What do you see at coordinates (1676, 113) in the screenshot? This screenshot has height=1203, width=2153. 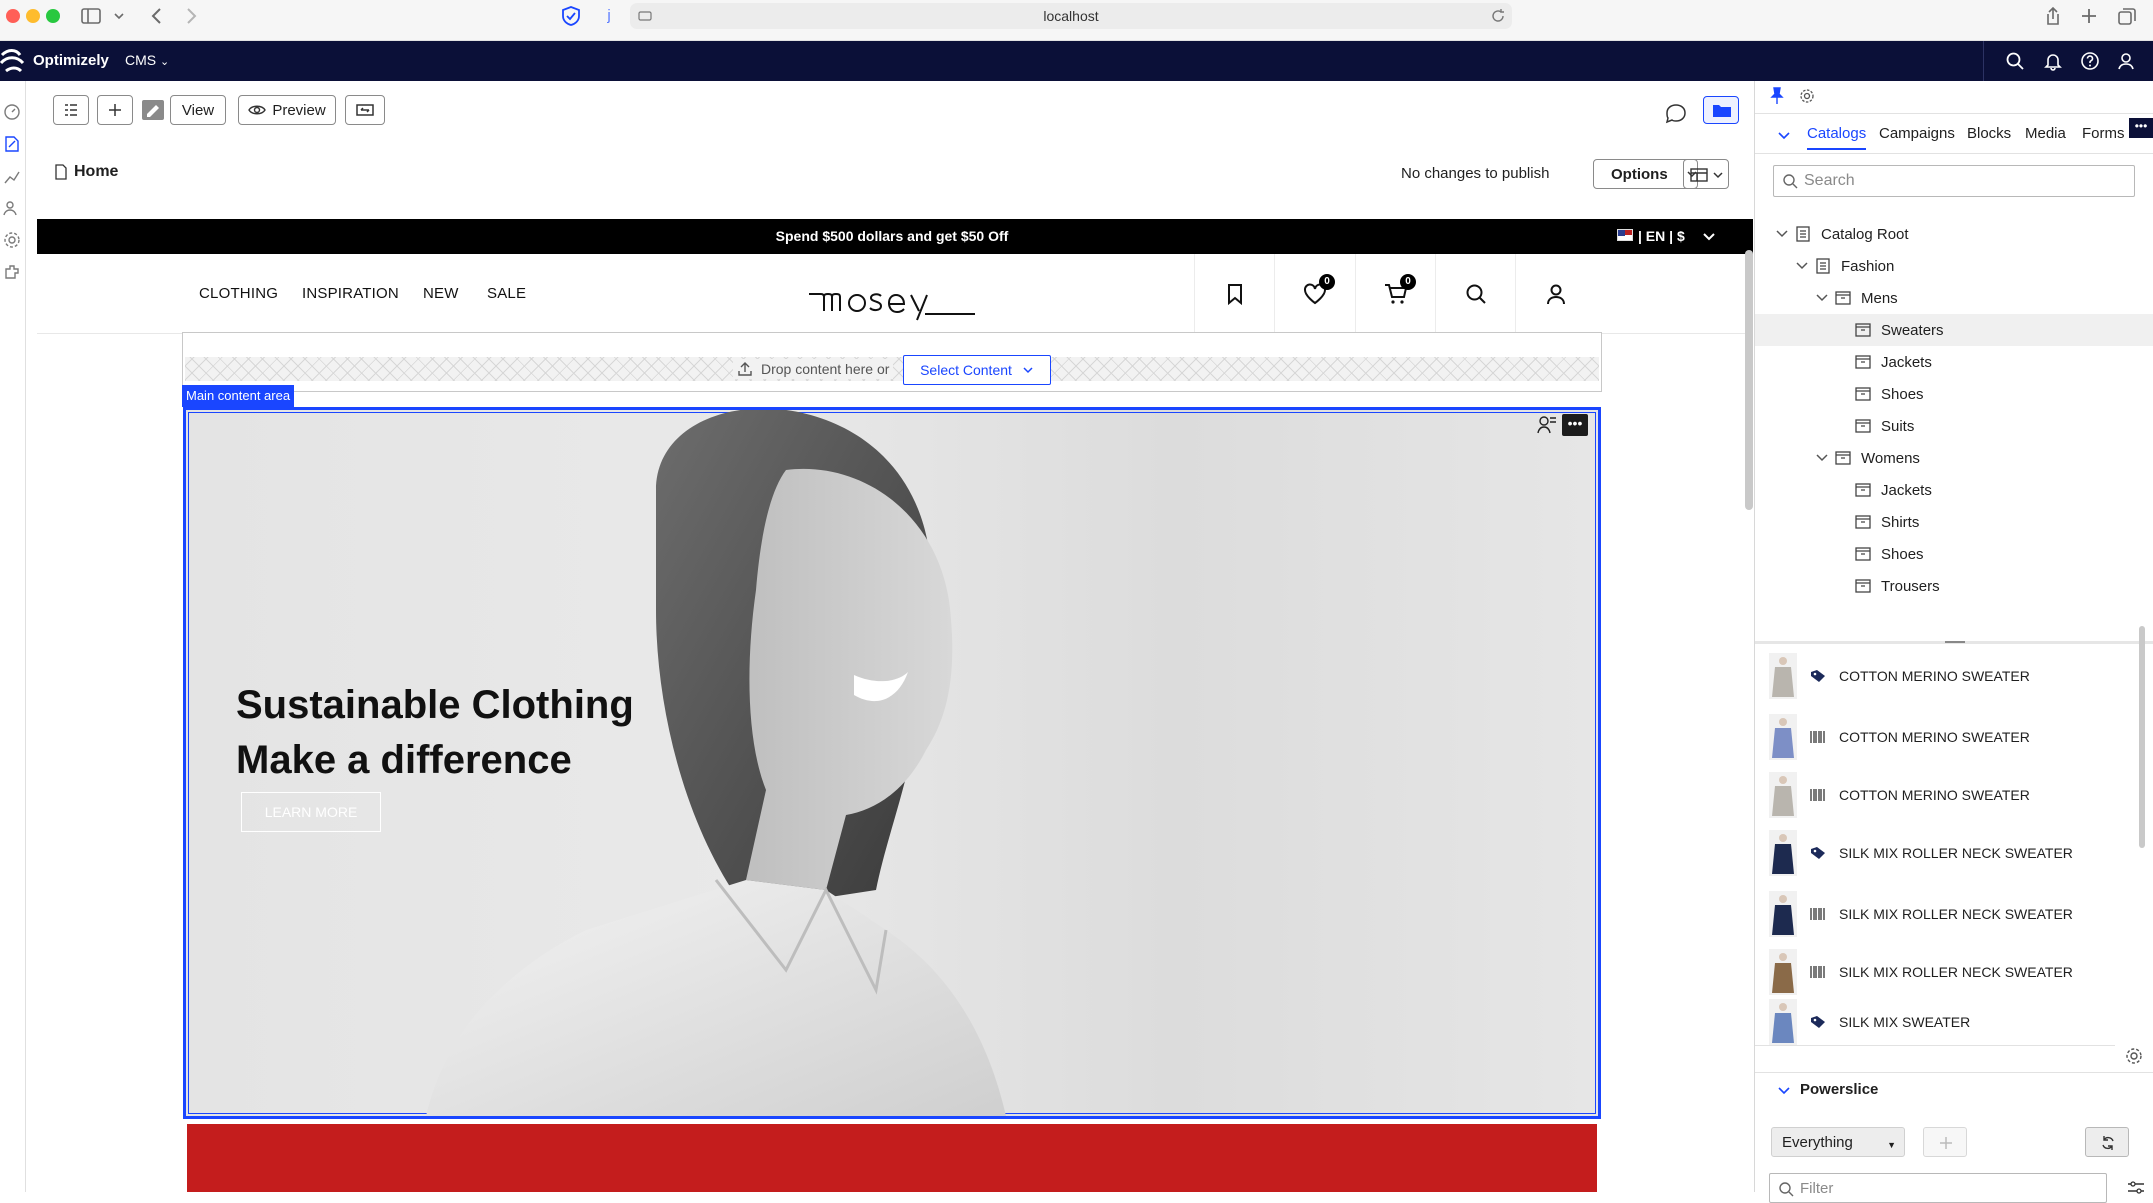 I see `comments-icon` at bounding box center [1676, 113].